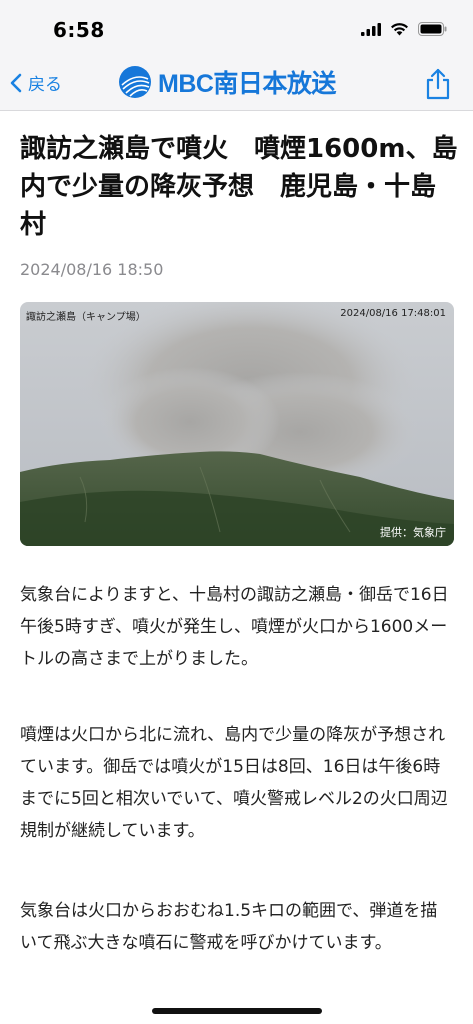 The width and height of the screenshot is (473, 1024). What do you see at coordinates (371, 29) in the screenshot?
I see `cellular-signal-icon` at bounding box center [371, 29].